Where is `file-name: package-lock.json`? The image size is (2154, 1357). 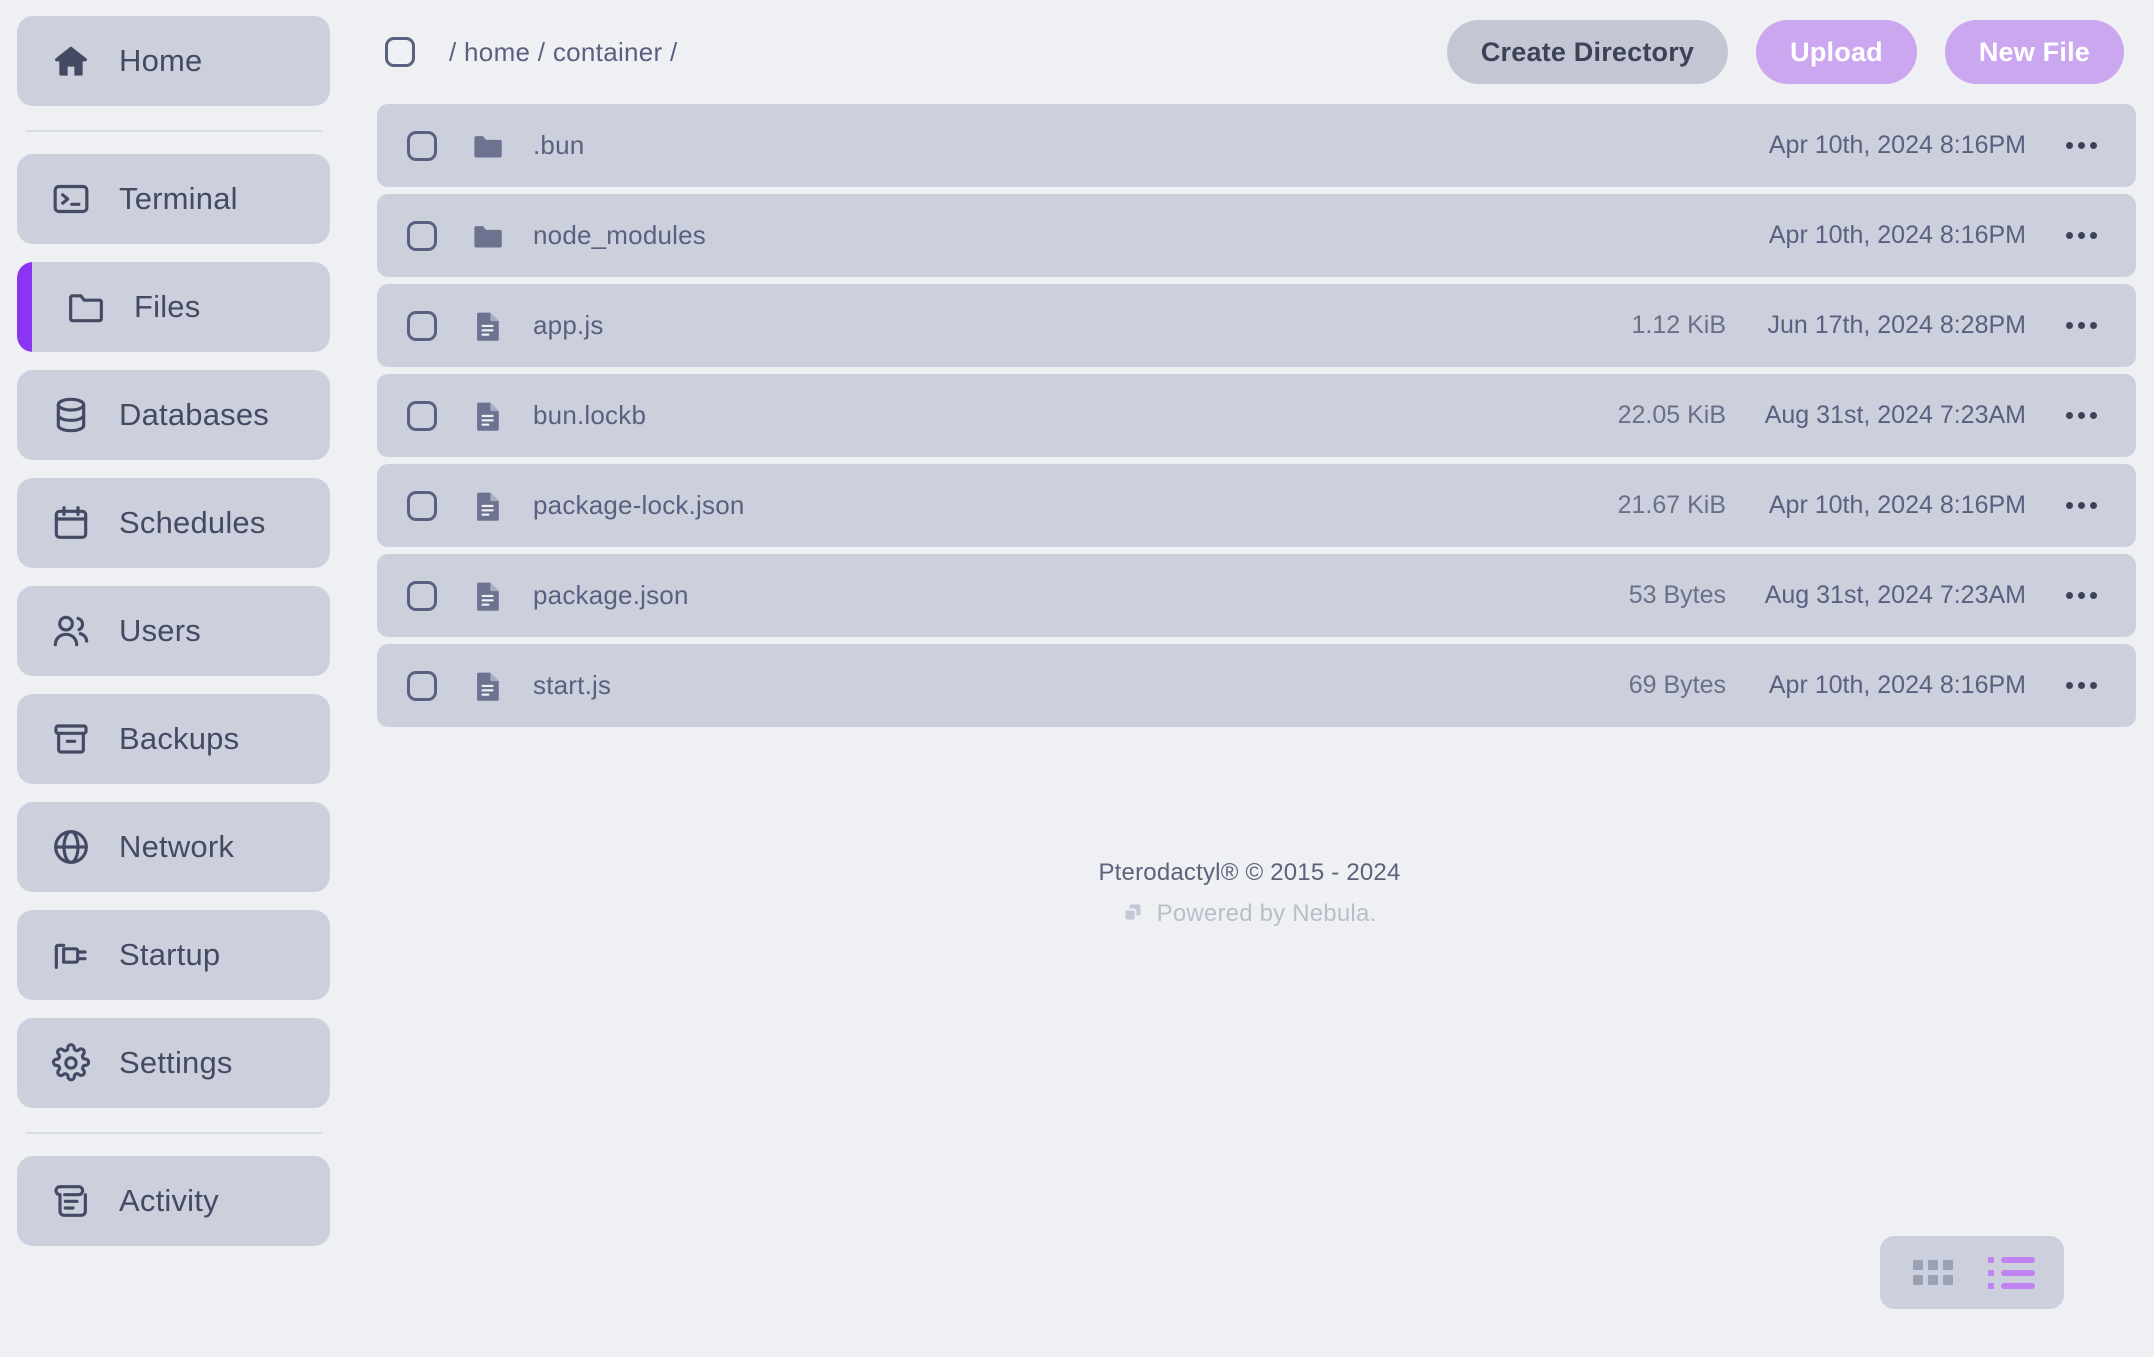
file-name: package-lock.json is located at coordinates (1019, 505).